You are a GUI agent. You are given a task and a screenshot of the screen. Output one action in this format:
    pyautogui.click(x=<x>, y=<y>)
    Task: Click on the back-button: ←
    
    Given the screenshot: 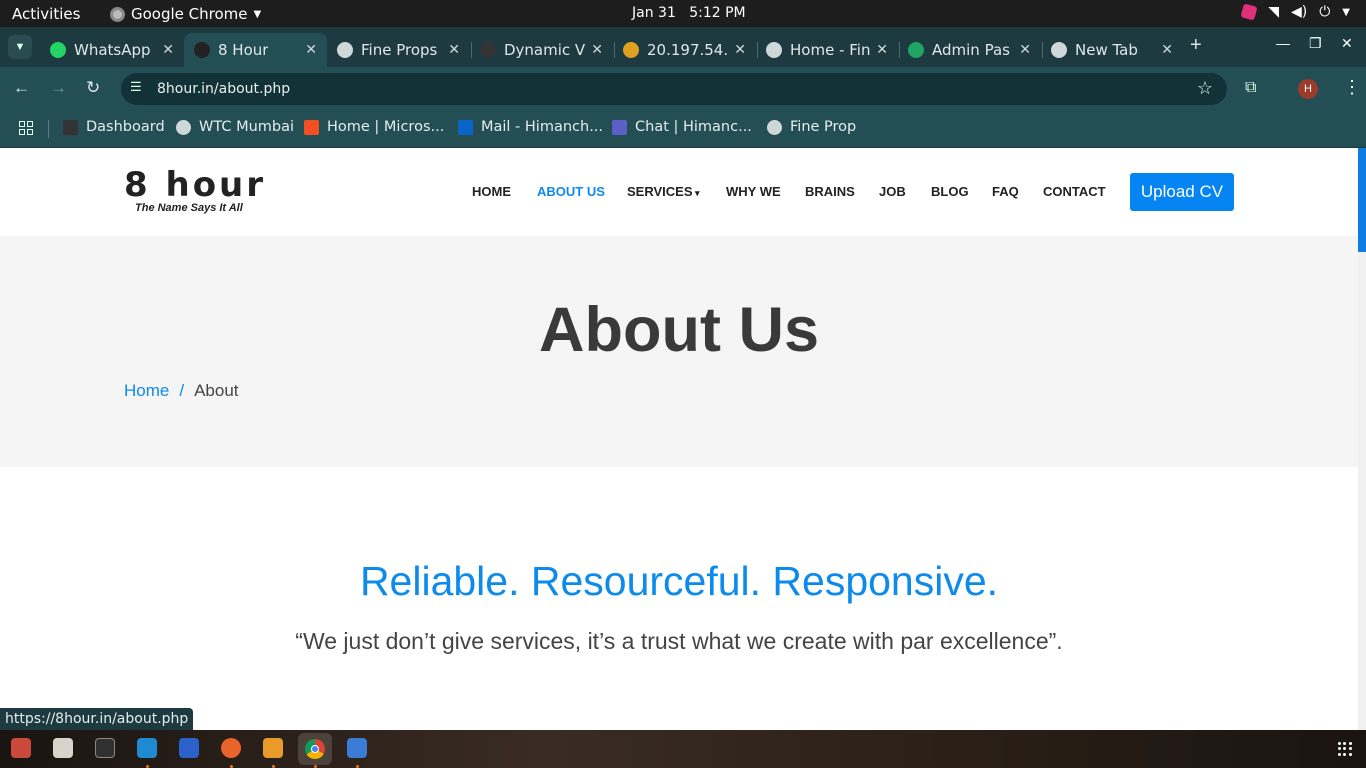 What is the action you would take?
    pyautogui.click(x=21, y=88)
    